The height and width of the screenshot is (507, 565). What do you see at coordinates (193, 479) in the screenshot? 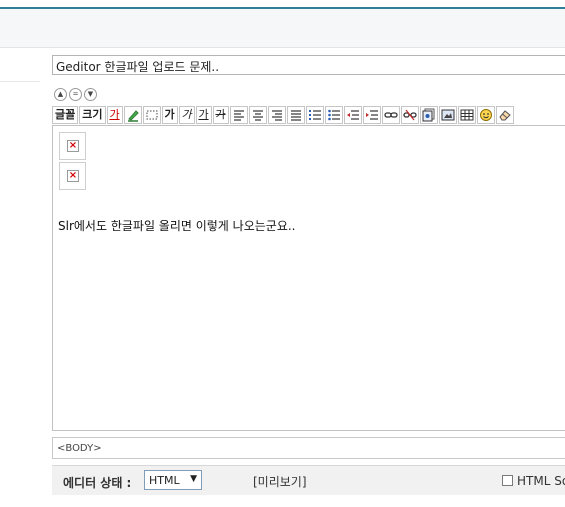
I see `chevron-down-icon: ▼` at bounding box center [193, 479].